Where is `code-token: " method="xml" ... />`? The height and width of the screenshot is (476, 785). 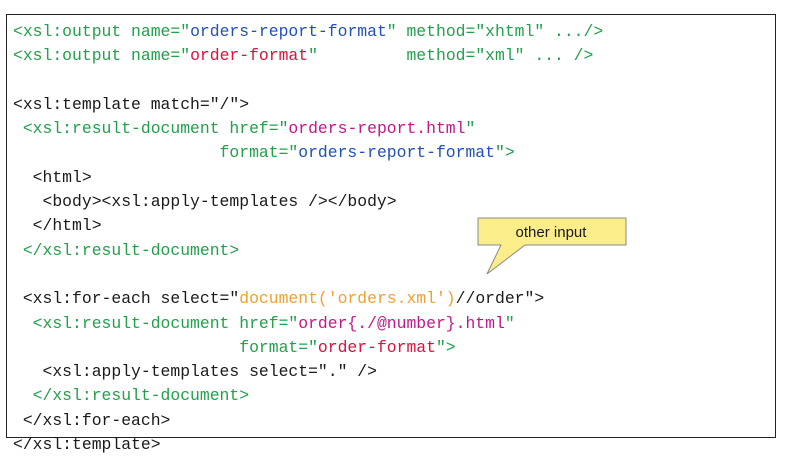 code-token: " method="xml" ... /> is located at coordinates (451, 56).